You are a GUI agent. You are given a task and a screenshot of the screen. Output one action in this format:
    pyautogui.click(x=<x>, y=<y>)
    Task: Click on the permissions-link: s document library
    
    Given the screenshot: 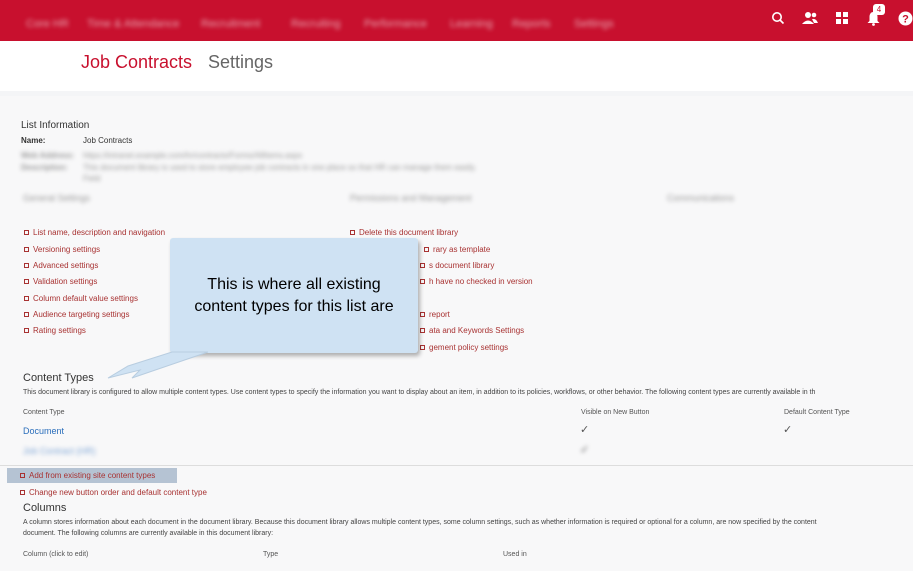 What is the action you would take?
    pyautogui.click(x=457, y=265)
    